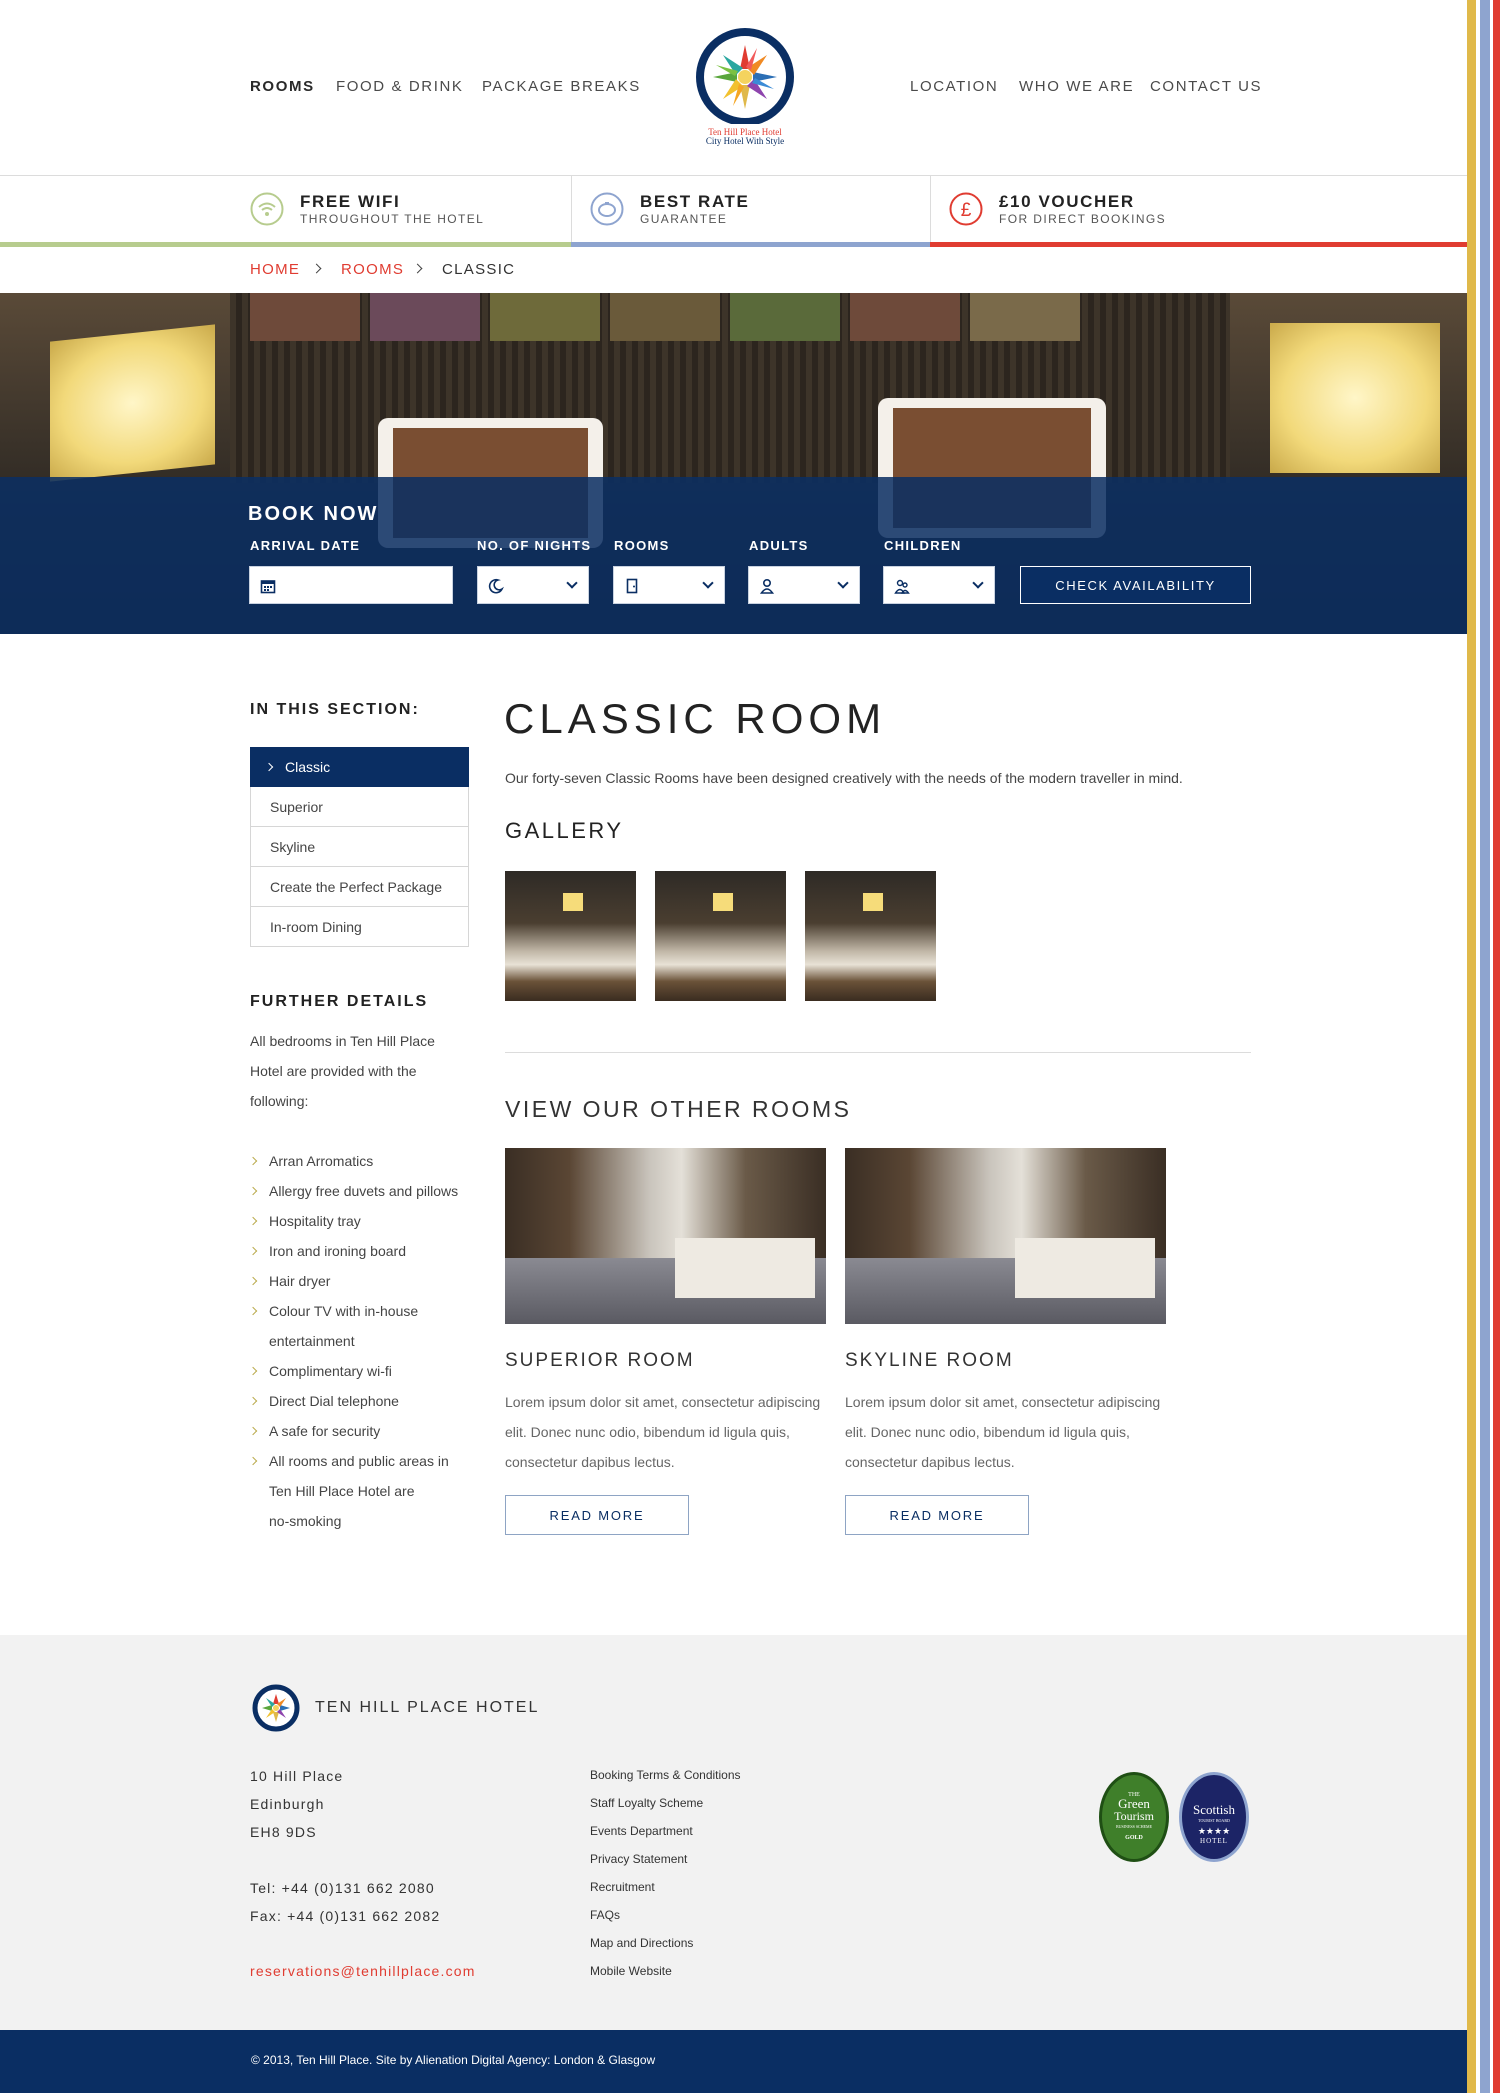 Image resolution: width=1500 pixels, height=2093 pixels. I want to click on superior-room-image, so click(665, 1236).